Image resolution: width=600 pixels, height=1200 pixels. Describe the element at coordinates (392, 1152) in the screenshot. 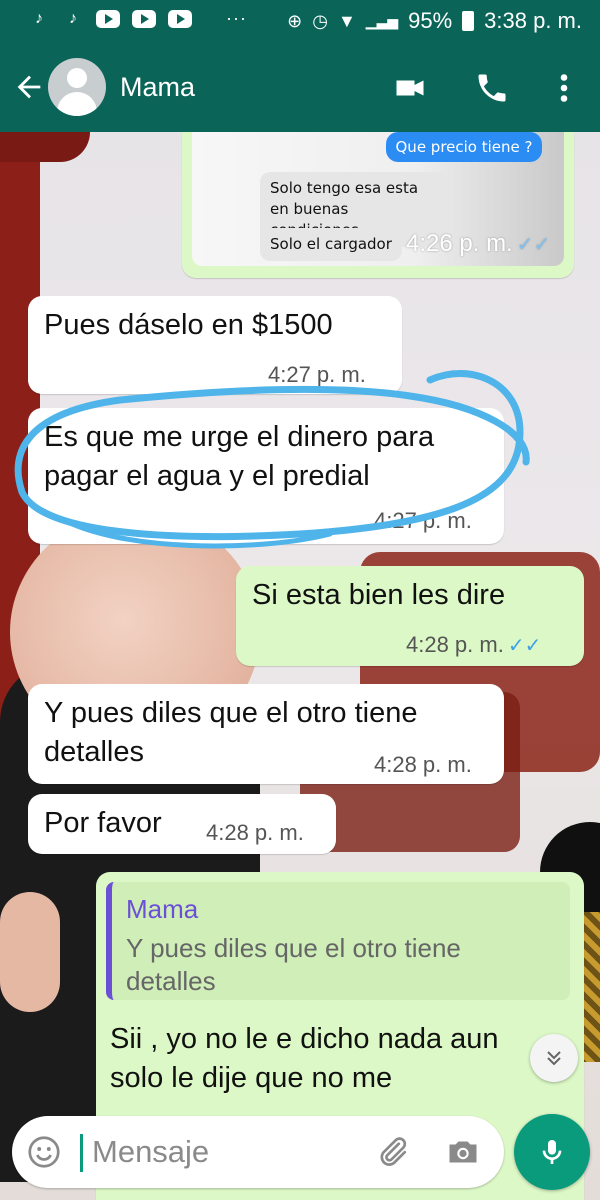

I see `attach-paperclip-icon` at that location.